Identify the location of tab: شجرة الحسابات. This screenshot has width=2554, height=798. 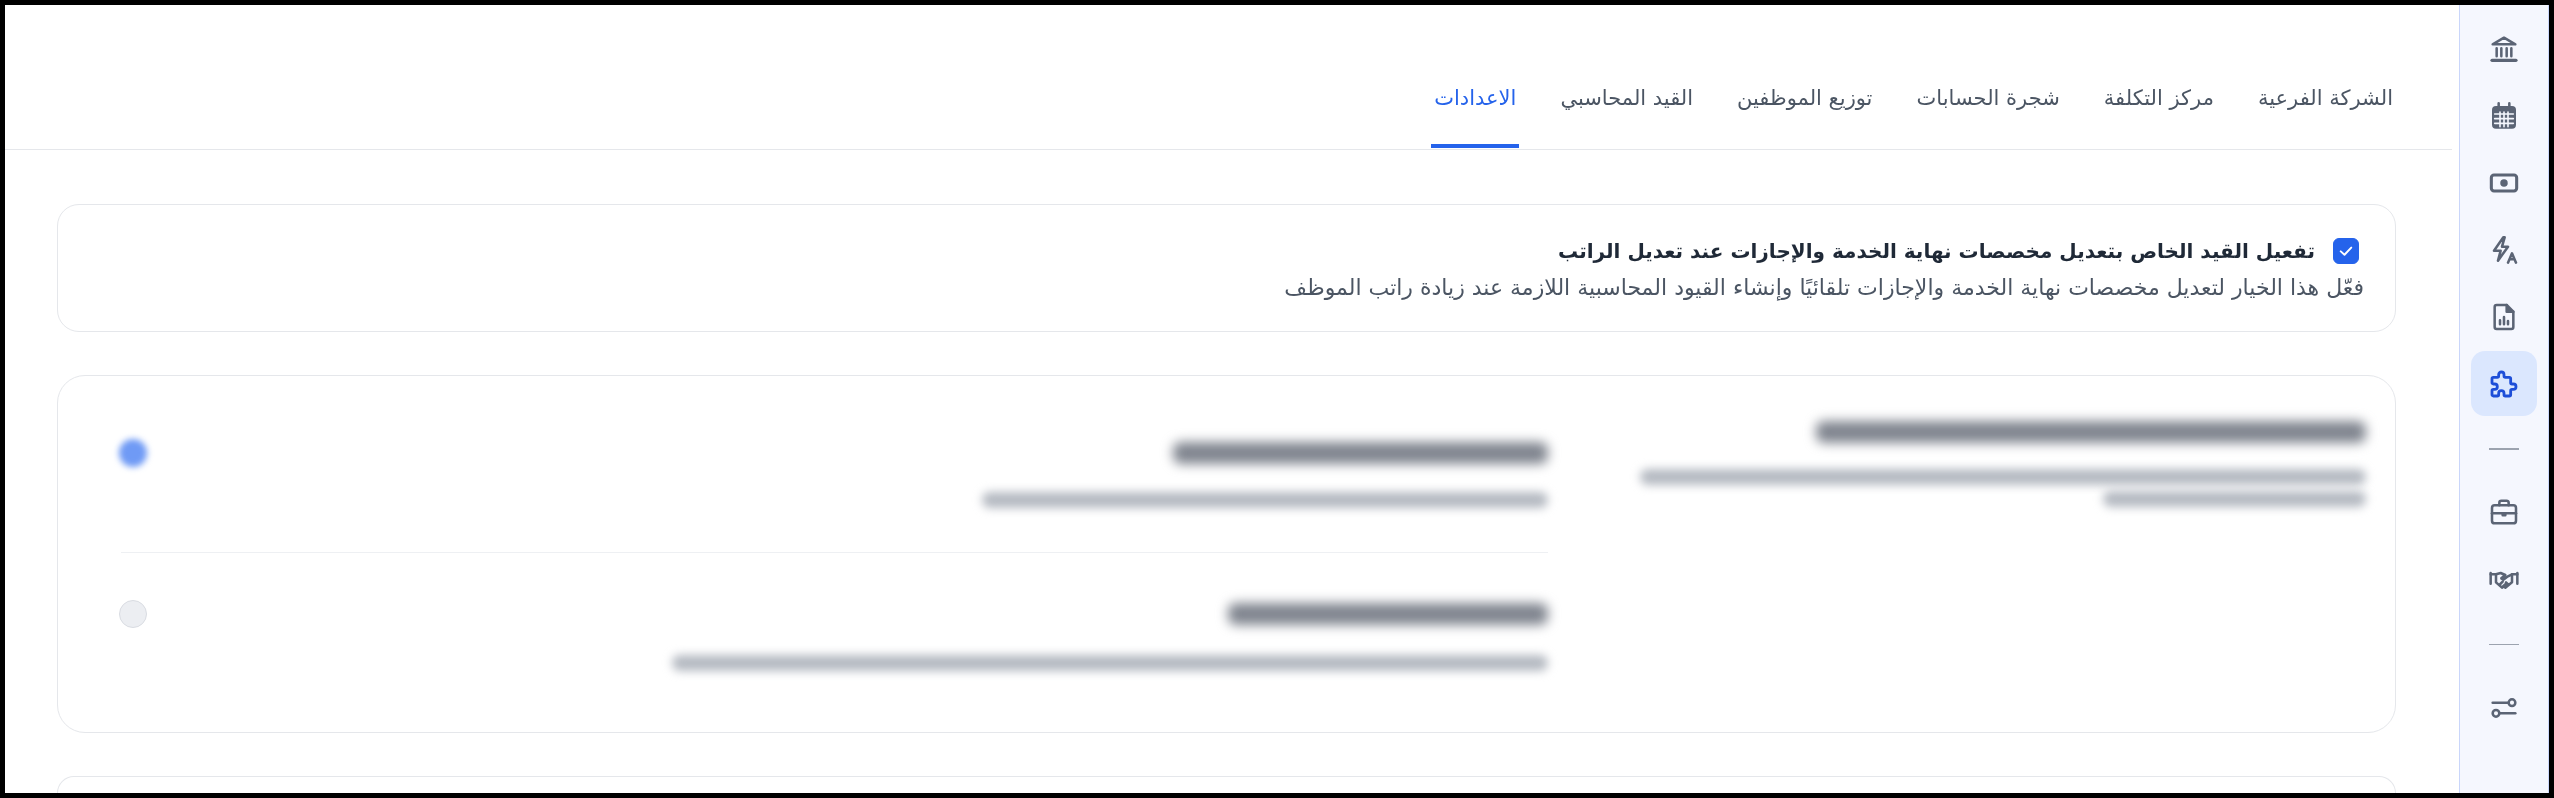
(1988, 115).